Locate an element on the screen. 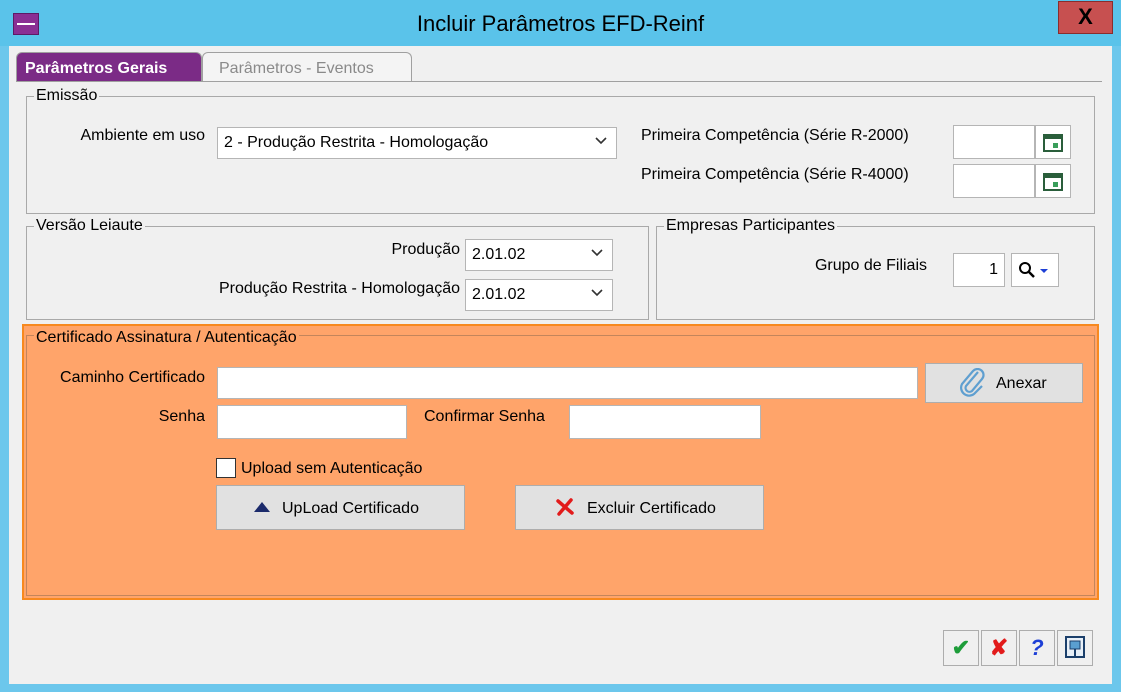 The image size is (1121, 692). r4000-calendar-button is located at coordinates (1053, 181).